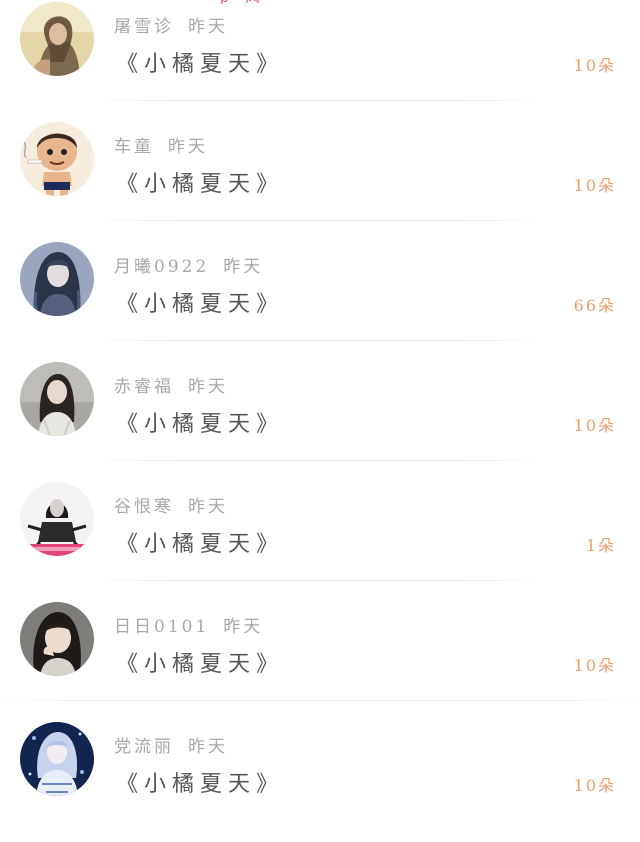 This screenshot has height=842, width=640. What do you see at coordinates (320, 62) in the screenshot?
I see `list-item: 屠雪诊 昨天 《小橘夏天》 10朵` at bounding box center [320, 62].